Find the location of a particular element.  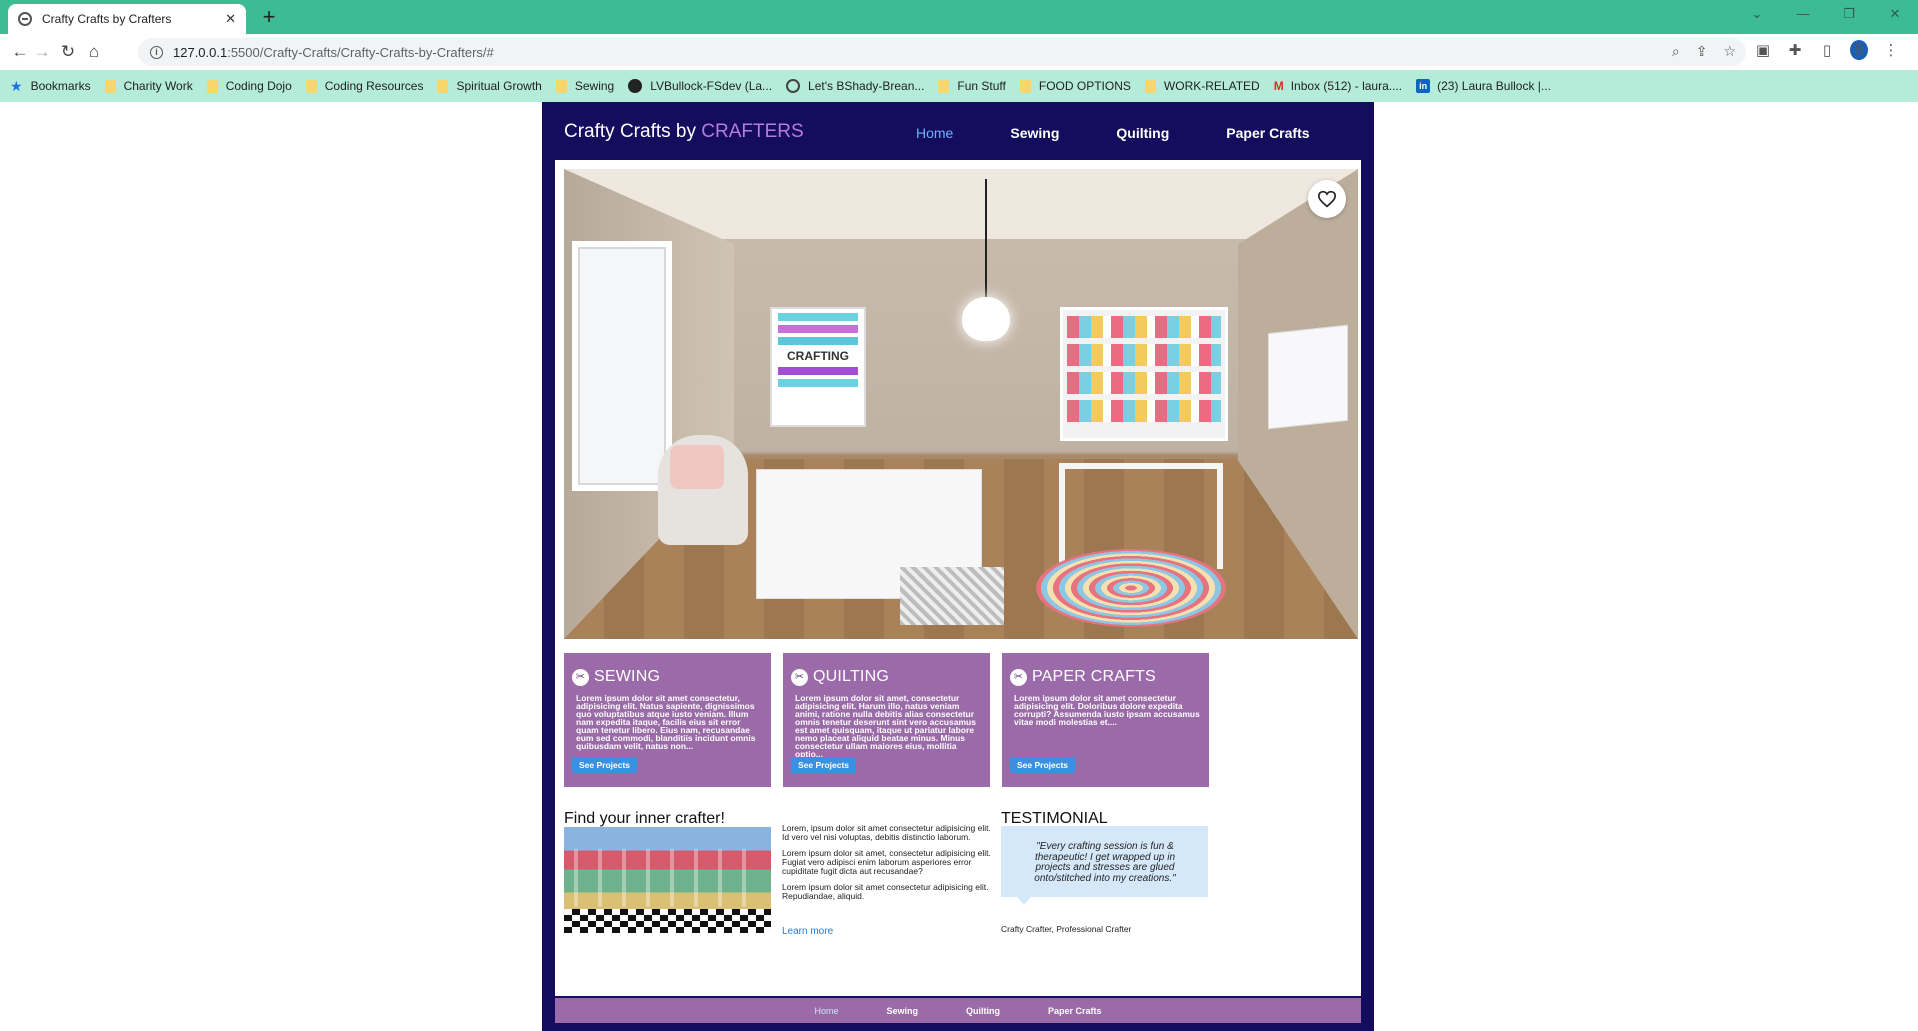

favorite-button is located at coordinates (1327, 199).